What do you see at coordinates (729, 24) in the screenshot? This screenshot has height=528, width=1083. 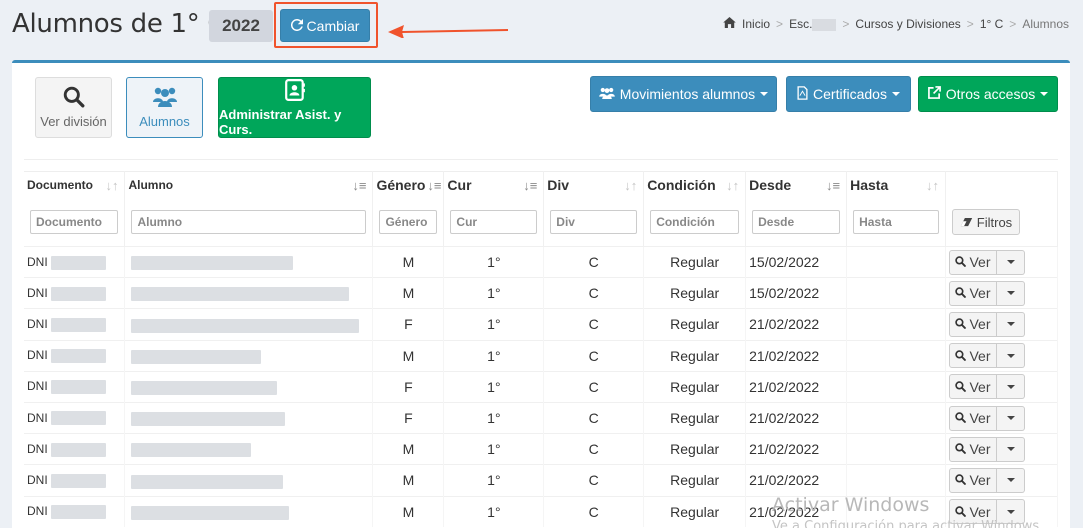 I see `home-icon` at bounding box center [729, 24].